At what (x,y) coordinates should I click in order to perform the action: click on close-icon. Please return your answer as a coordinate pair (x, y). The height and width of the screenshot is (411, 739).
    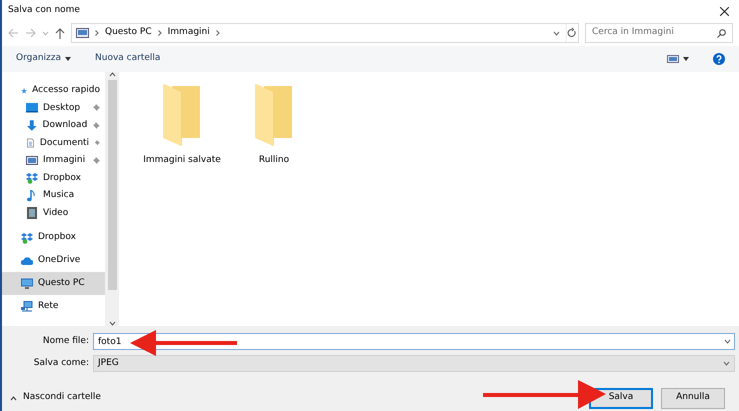
    Looking at the image, I should click on (724, 11).